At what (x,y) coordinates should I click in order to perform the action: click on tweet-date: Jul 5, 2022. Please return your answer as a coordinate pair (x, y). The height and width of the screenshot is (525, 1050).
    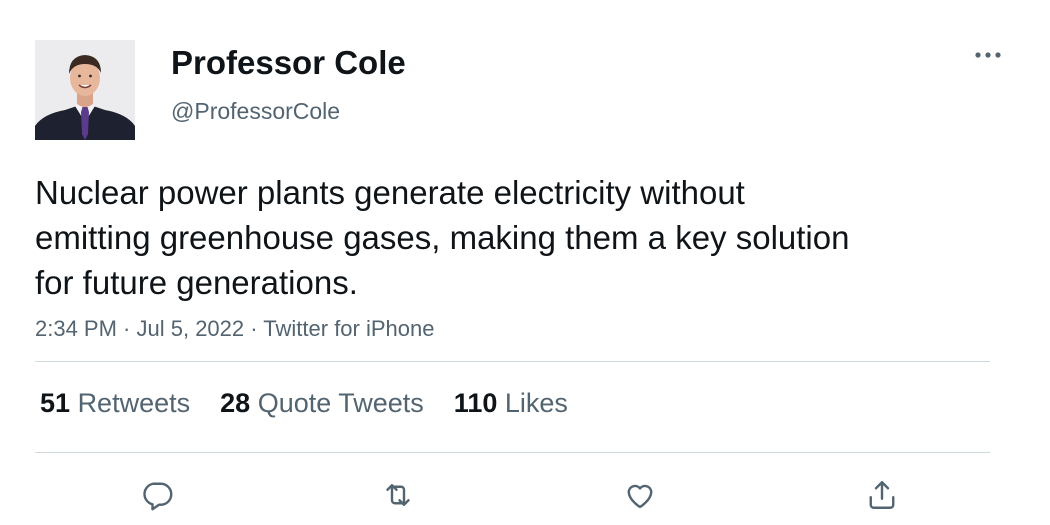
    Looking at the image, I should click on (191, 328).